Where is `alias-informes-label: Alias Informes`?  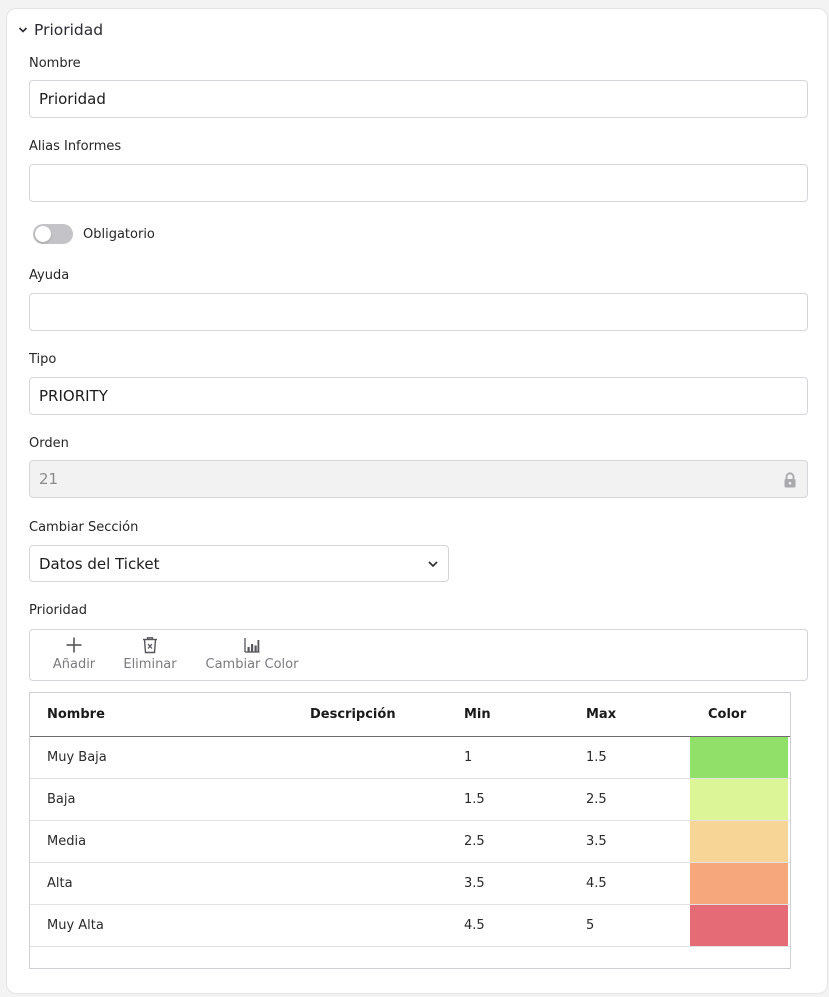 alias-informes-label: Alias Informes is located at coordinates (75, 146).